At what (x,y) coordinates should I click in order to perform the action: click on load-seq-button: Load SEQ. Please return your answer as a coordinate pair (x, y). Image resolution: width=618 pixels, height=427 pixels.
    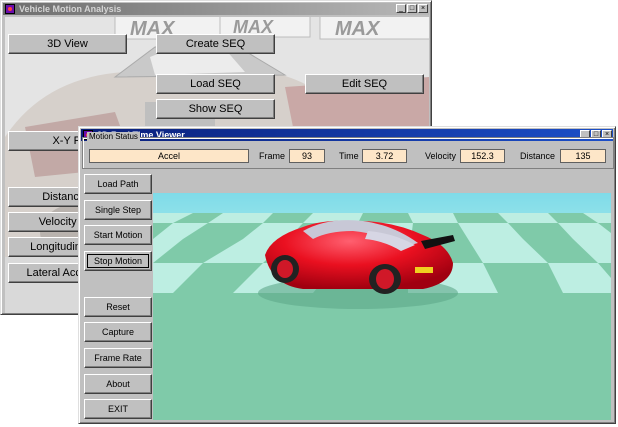
    Looking at the image, I should click on (215, 84).